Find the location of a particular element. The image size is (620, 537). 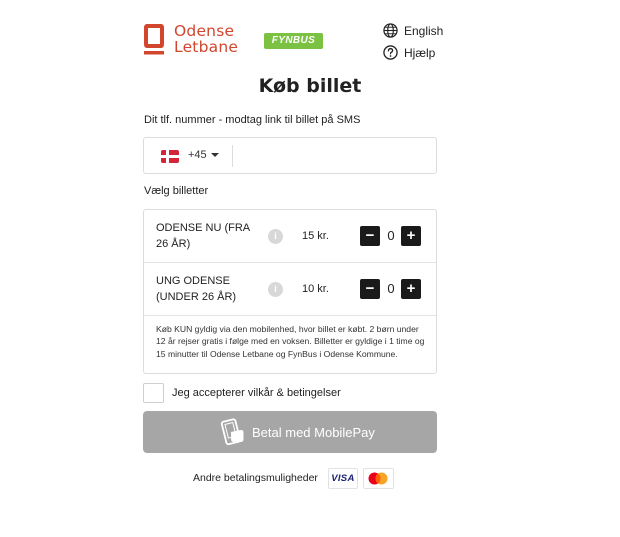

mastercard-icon is located at coordinates (378, 478).